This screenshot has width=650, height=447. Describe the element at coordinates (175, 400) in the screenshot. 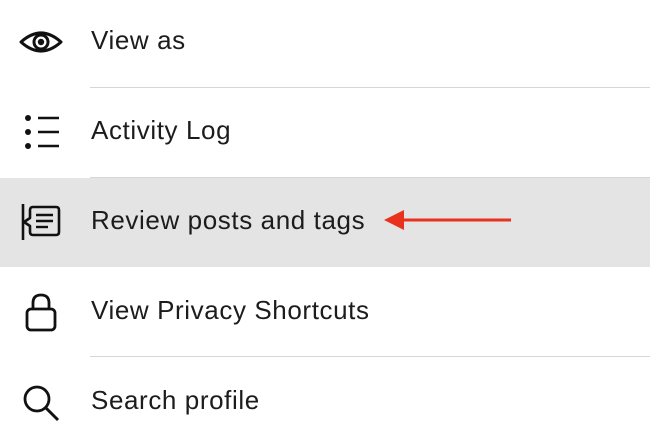

I see `menu-item-label: Search profile` at that location.